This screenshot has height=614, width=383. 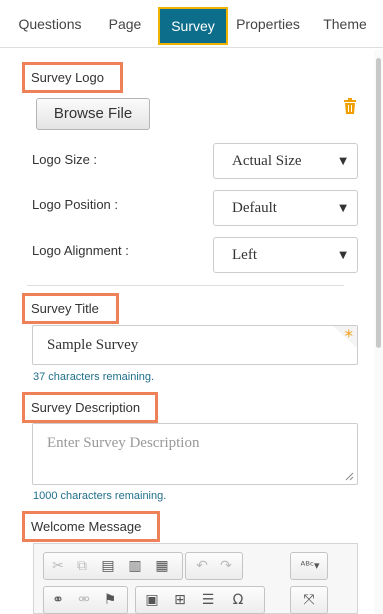 I want to click on logo-size-select: Actual Size ▼, so click(x=285, y=161).